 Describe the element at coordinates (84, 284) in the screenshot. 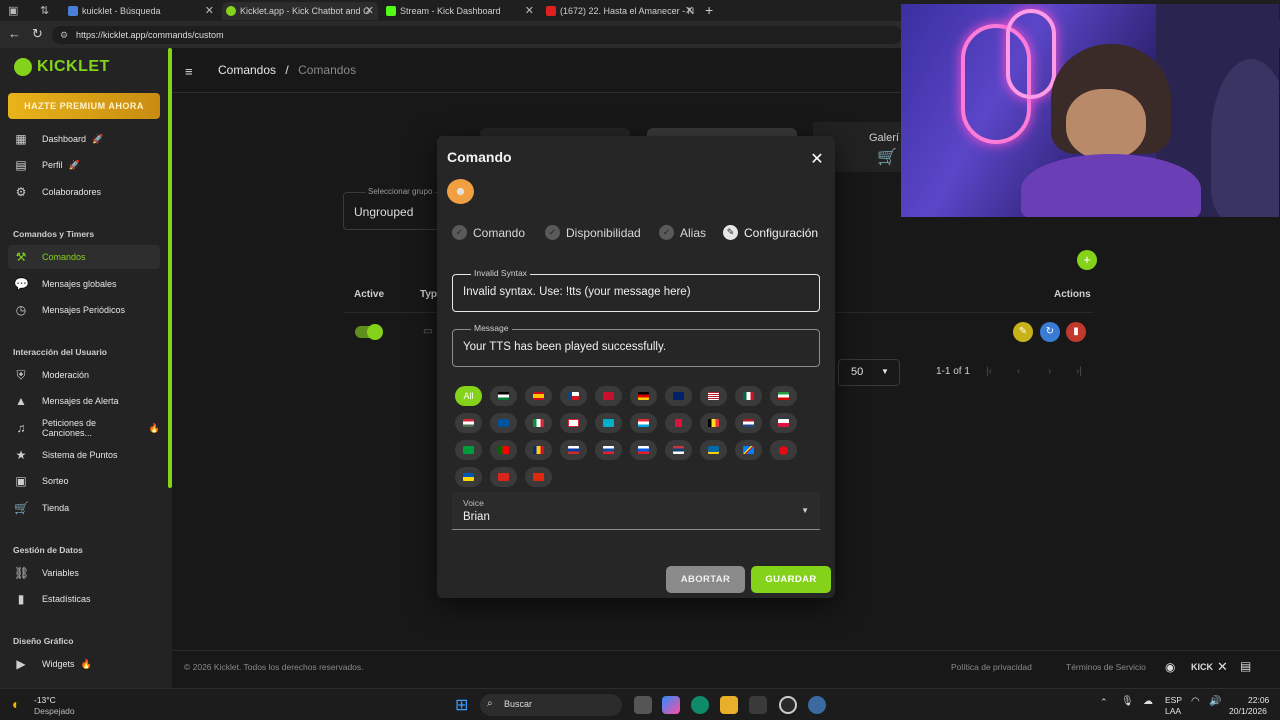

I see `sidebar-item-global-messages: 💬 Mensajes globales` at that location.